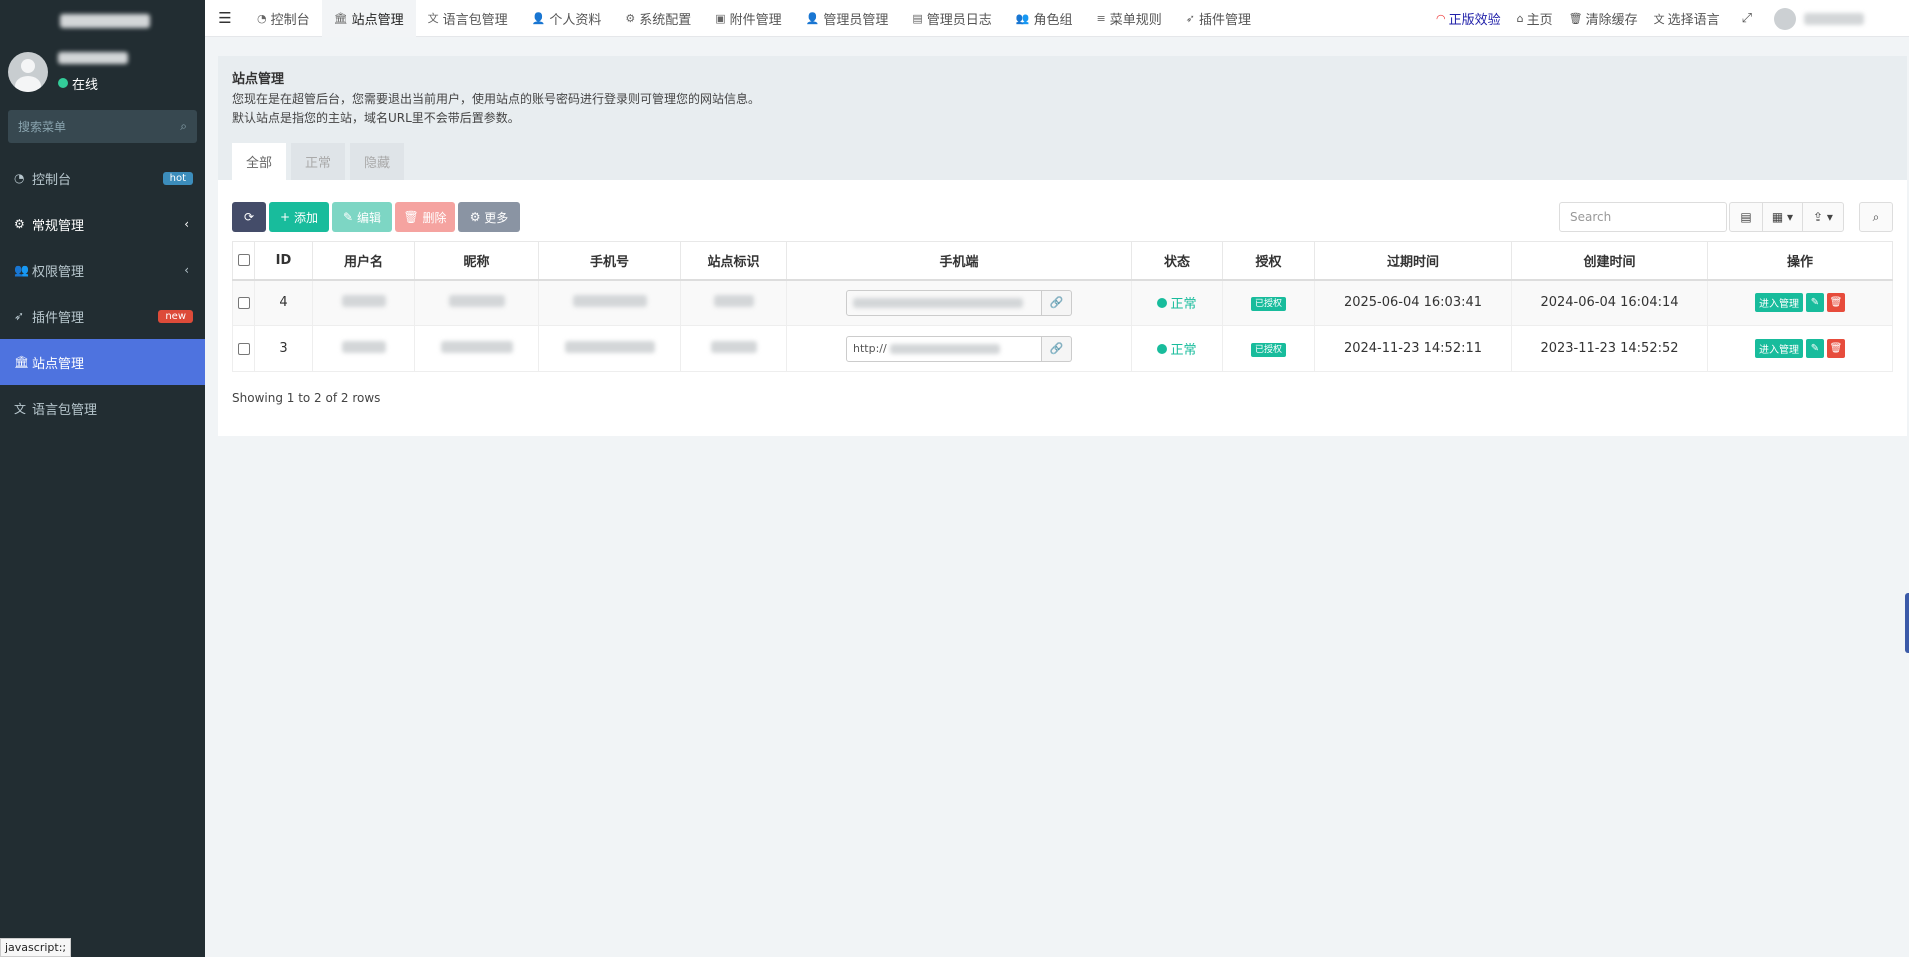  I want to click on col-auth: 授权, so click(1268, 261).